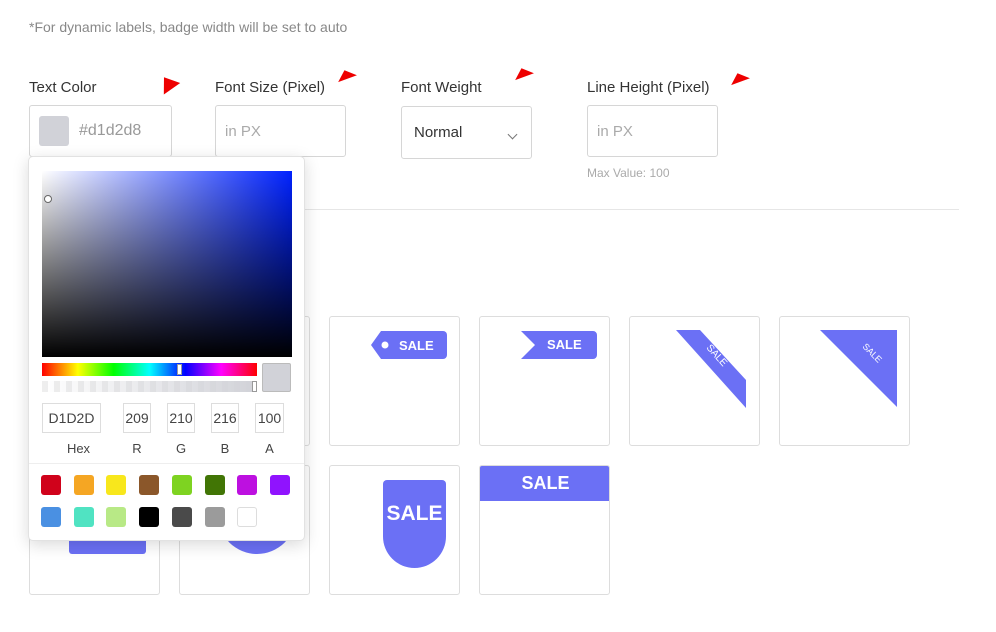 This screenshot has height=632, width=996. Describe the element at coordinates (149, 369) in the screenshot. I see `hue-slider` at that location.